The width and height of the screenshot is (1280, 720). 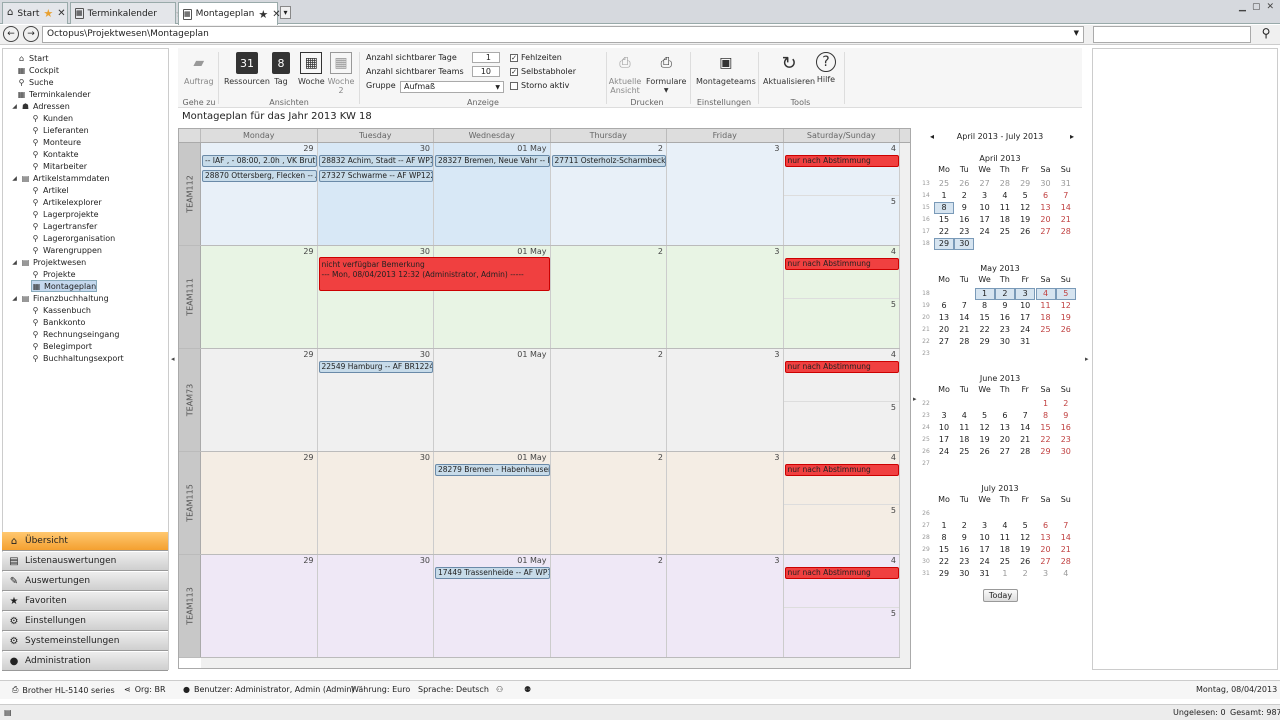 What do you see at coordinates (608, 161) in the screenshot?
I see `appointment: 27711 Osterholz-Scharmbeck, S` at bounding box center [608, 161].